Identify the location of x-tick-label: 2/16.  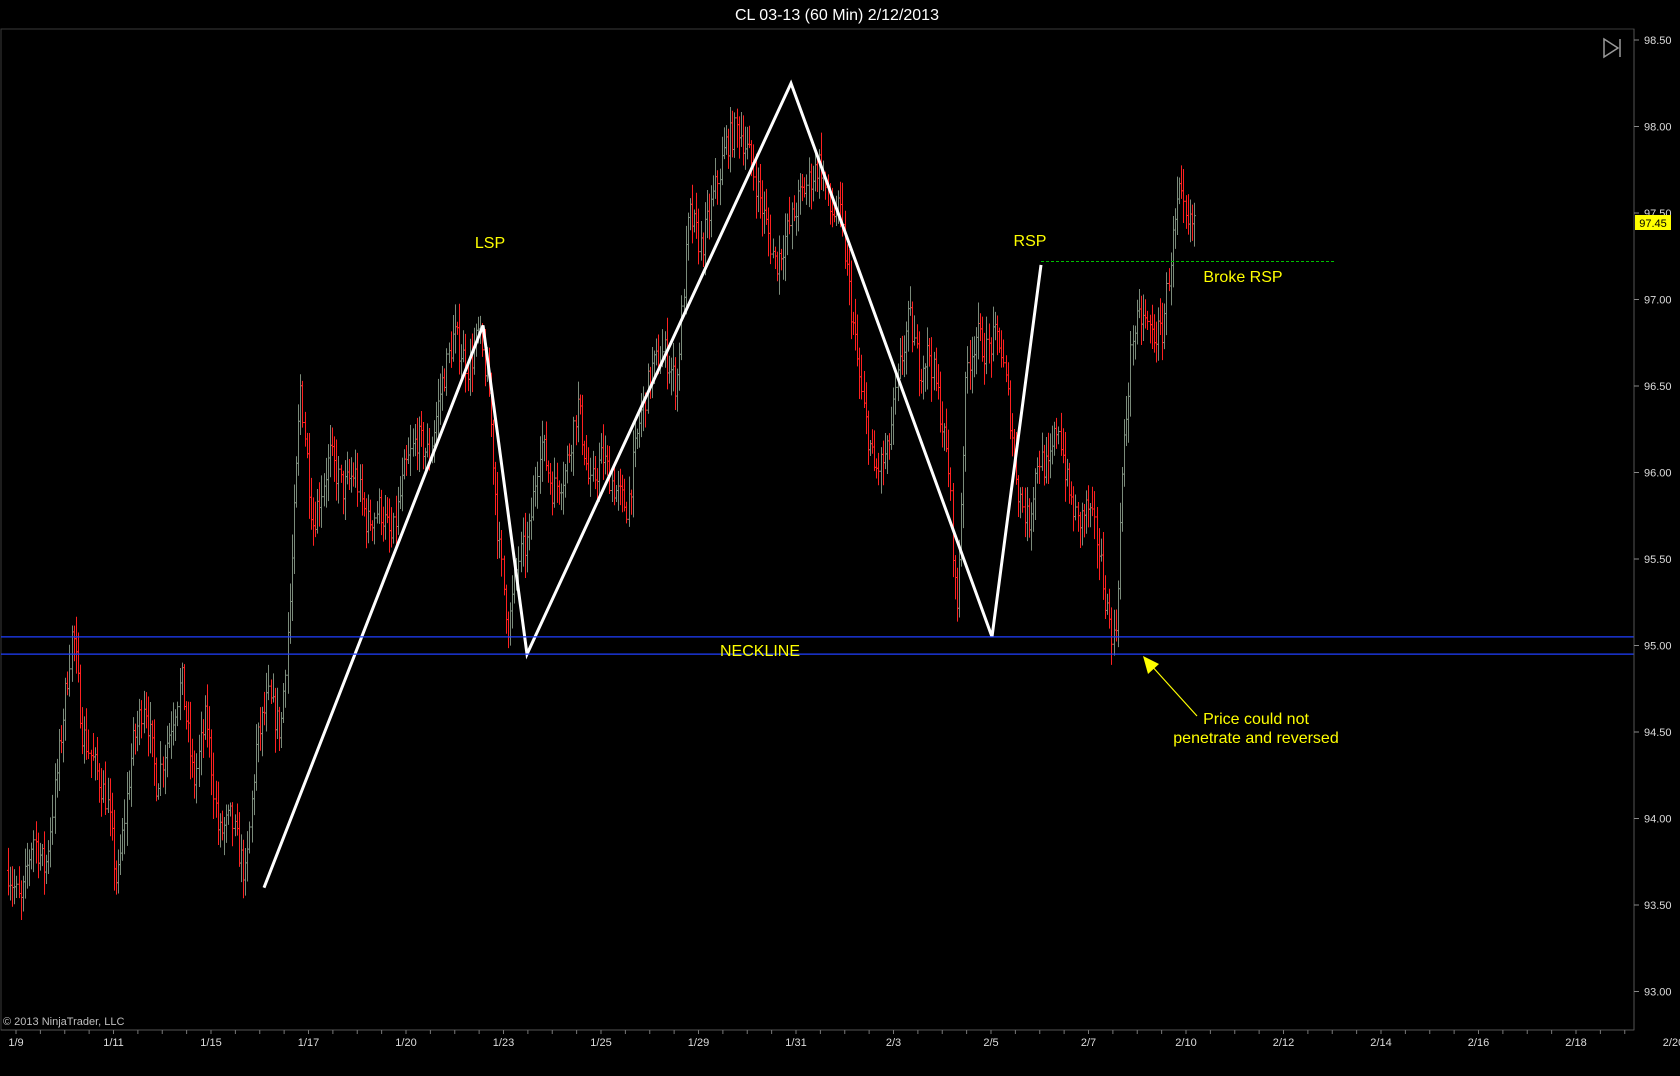
(1478, 1043).